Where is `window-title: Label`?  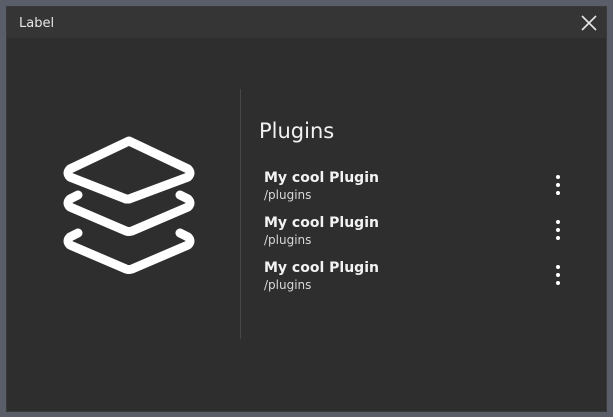 window-title: Label is located at coordinates (37, 23).